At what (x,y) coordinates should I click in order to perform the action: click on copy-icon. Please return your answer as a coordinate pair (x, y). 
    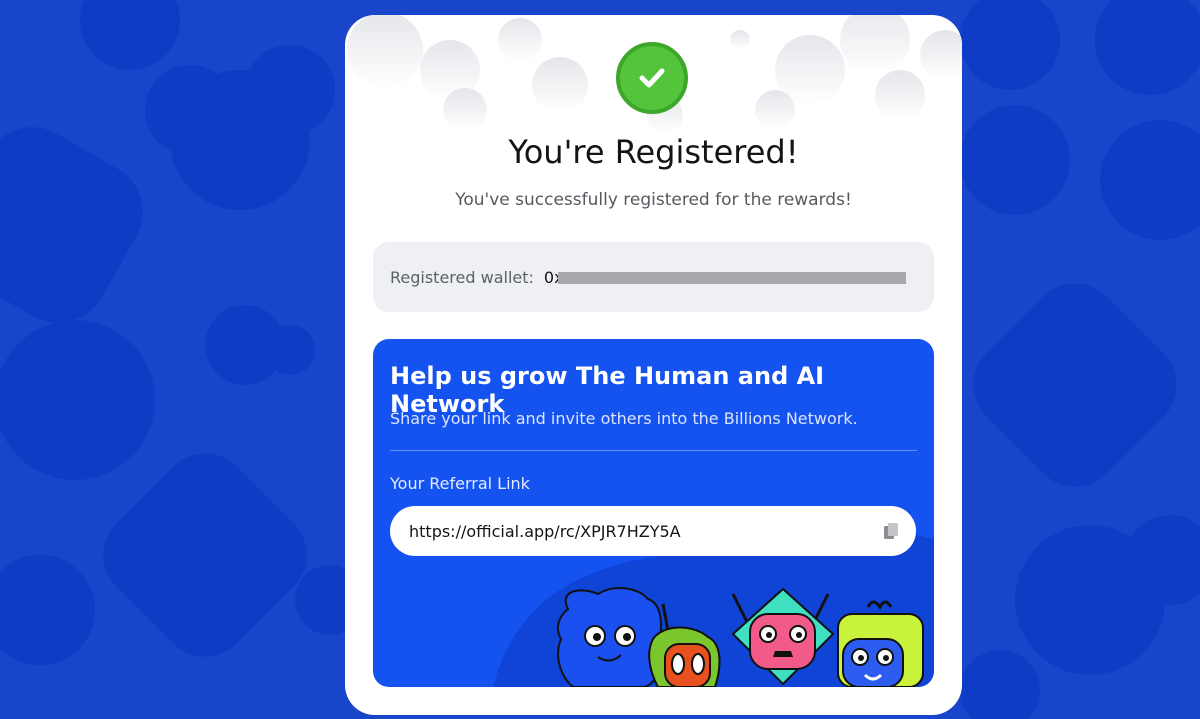
    Looking at the image, I should click on (891, 531).